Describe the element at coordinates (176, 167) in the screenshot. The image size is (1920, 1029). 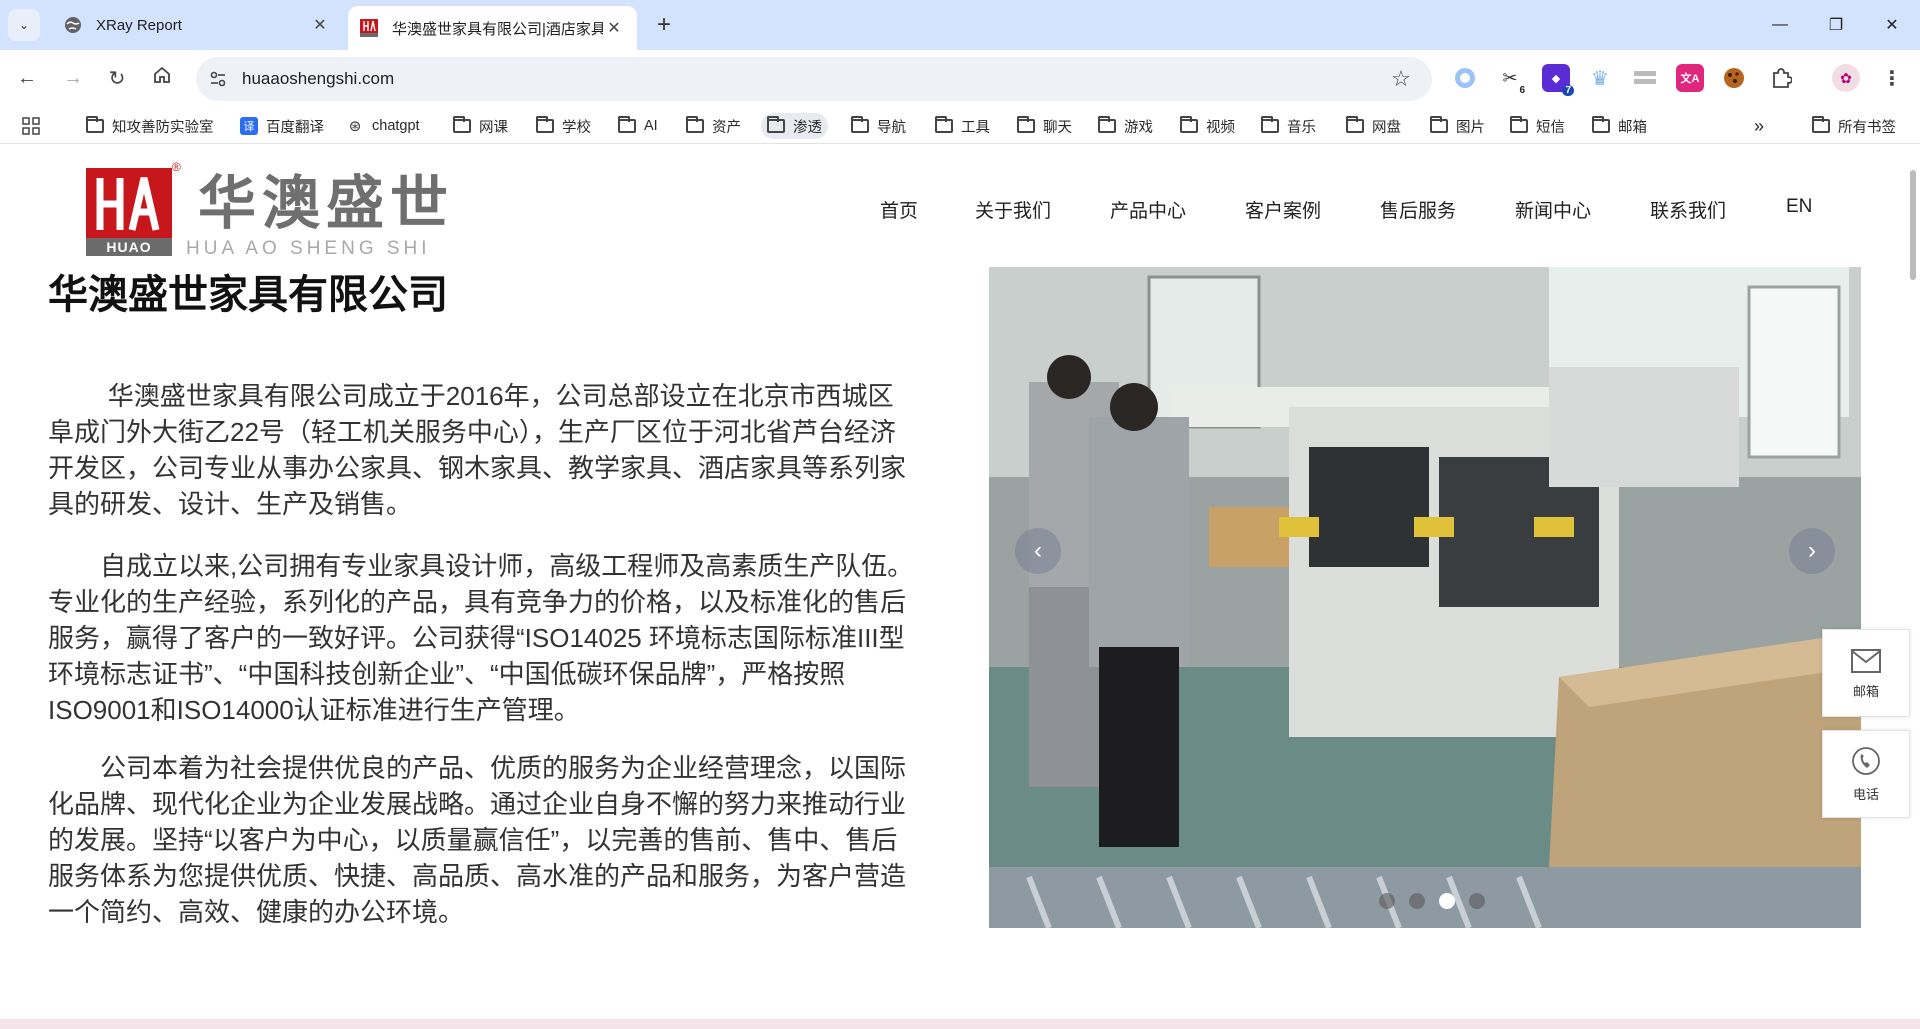
I see `registered-mark: ®` at that location.